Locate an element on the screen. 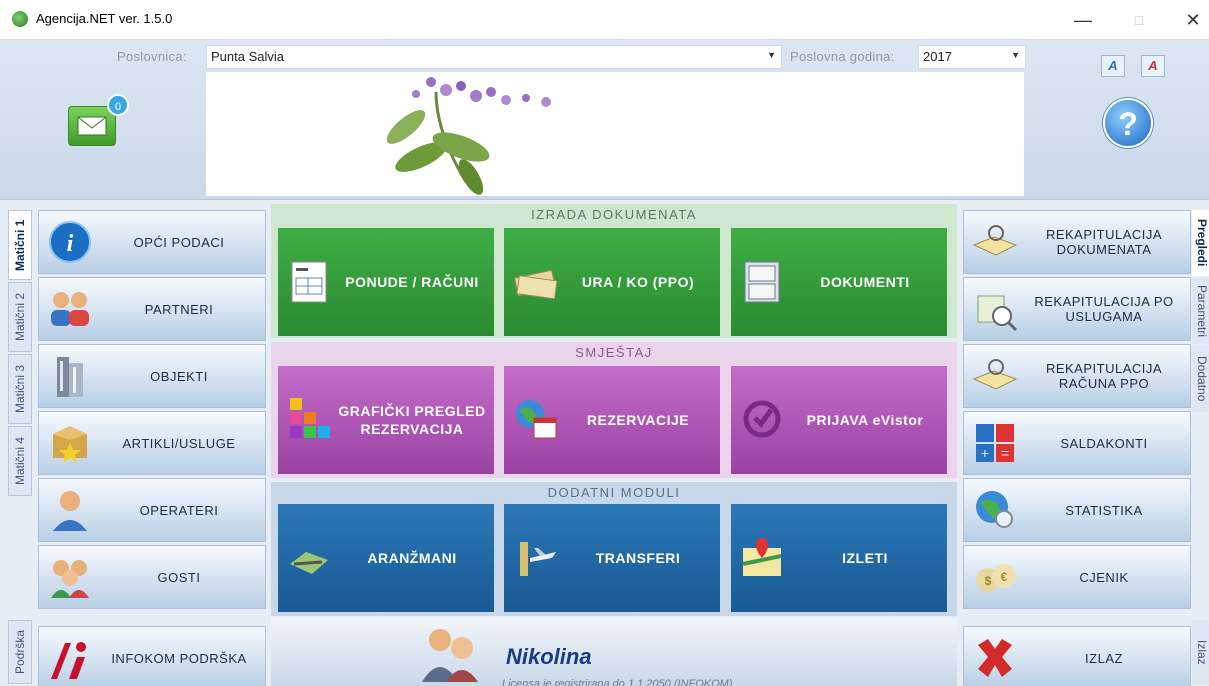  artikli-usluge-button: ARTIKLI/USLUGE is located at coordinates (152, 443).